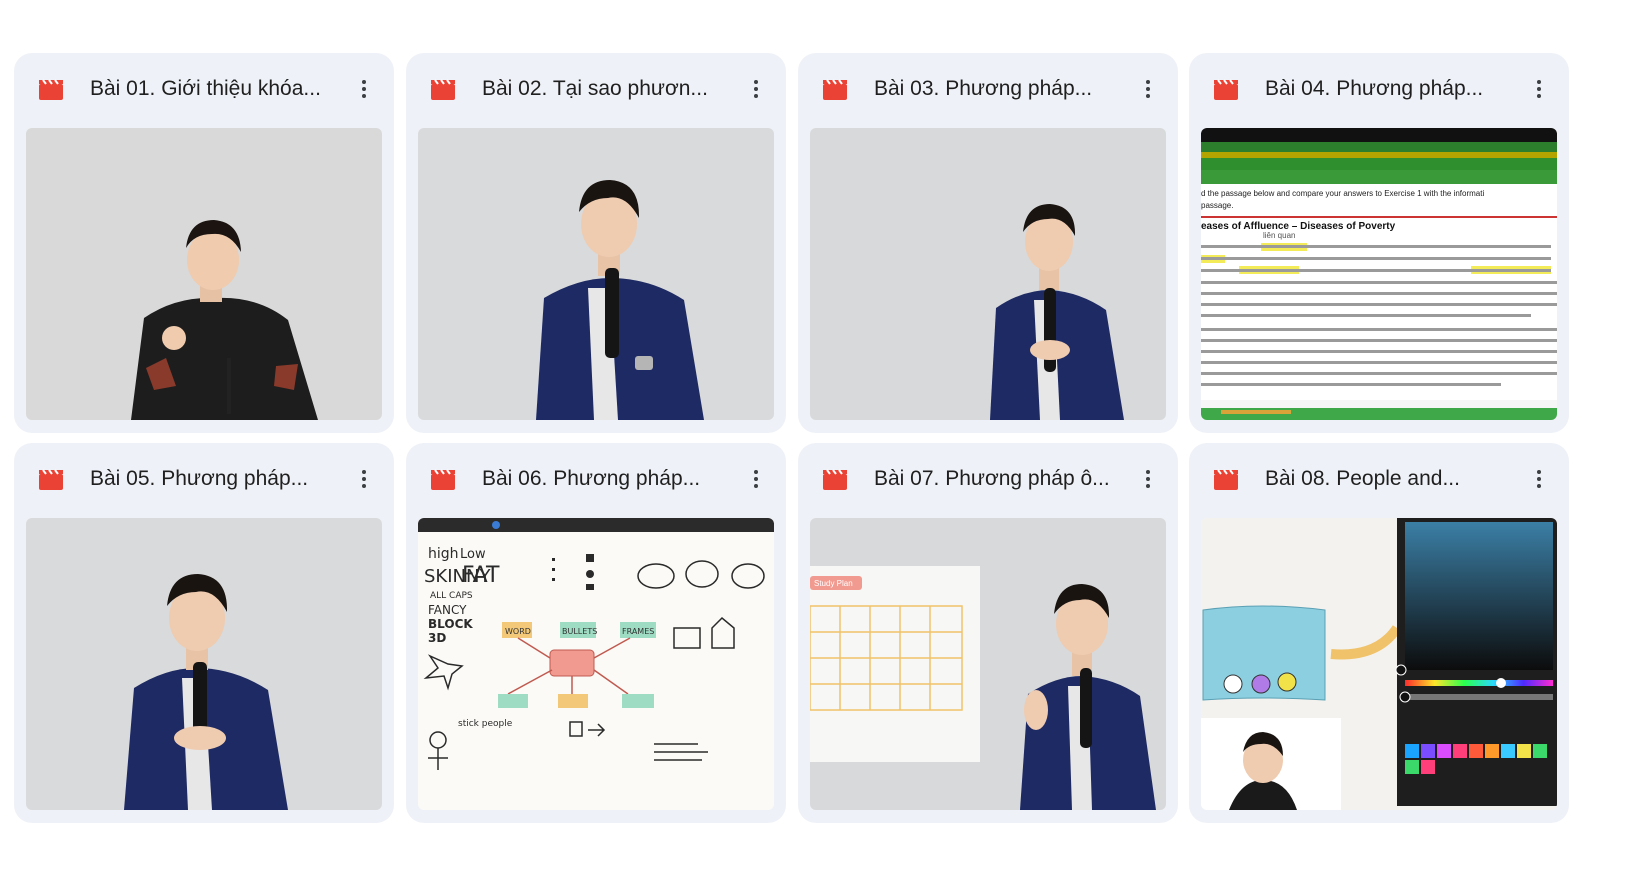  What do you see at coordinates (518, 631) in the screenshot?
I see `board-label: WORD` at bounding box center [518, 631].